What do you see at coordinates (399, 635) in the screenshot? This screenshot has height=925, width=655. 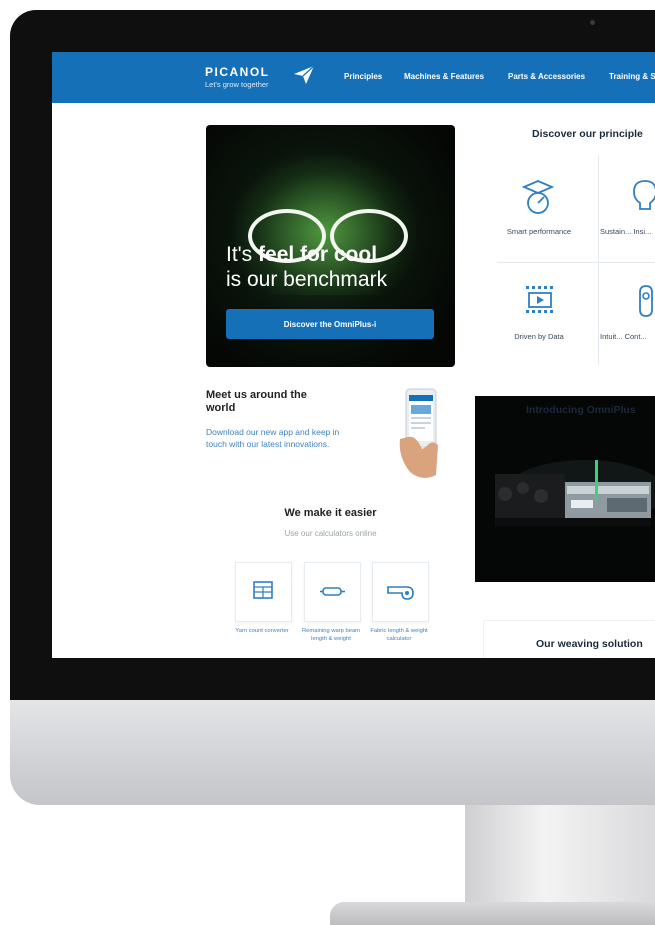 I see `calculator-label-fabric: Fabric length & weight calculator` at bounding box center [399, 635].